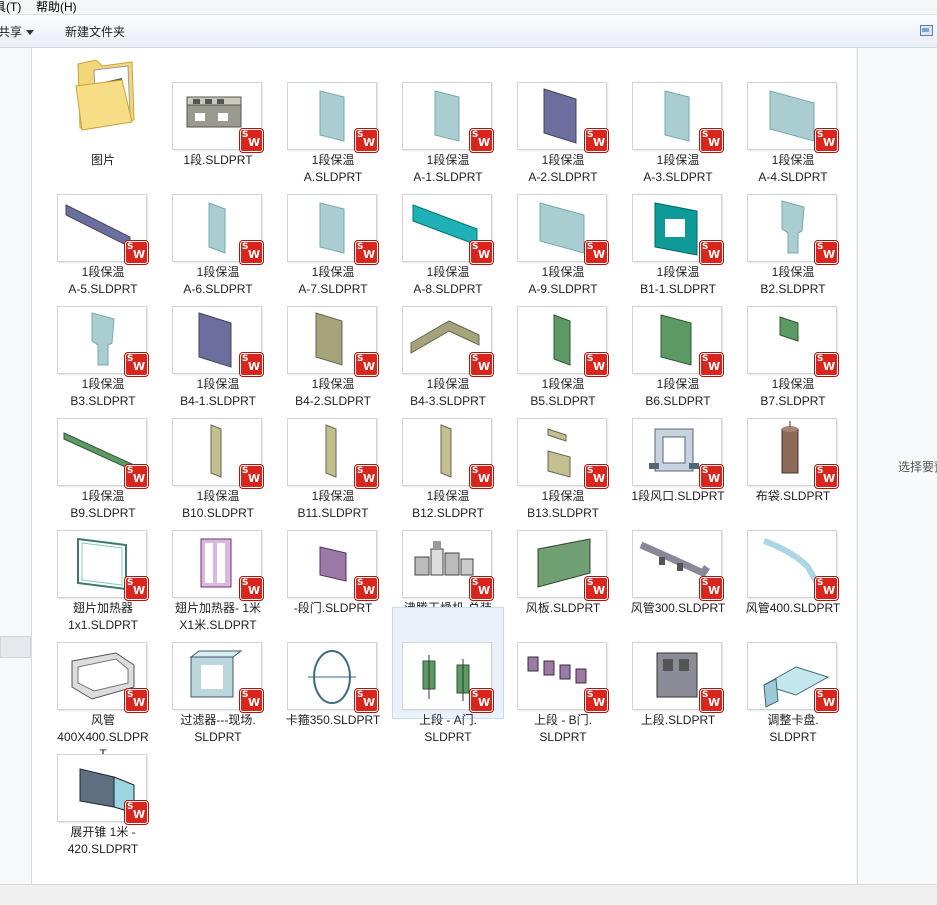 This screenshot has width=937, height=905. I want to click on file-item: 1段保温B10.SLDPRT, so click(218, 452).